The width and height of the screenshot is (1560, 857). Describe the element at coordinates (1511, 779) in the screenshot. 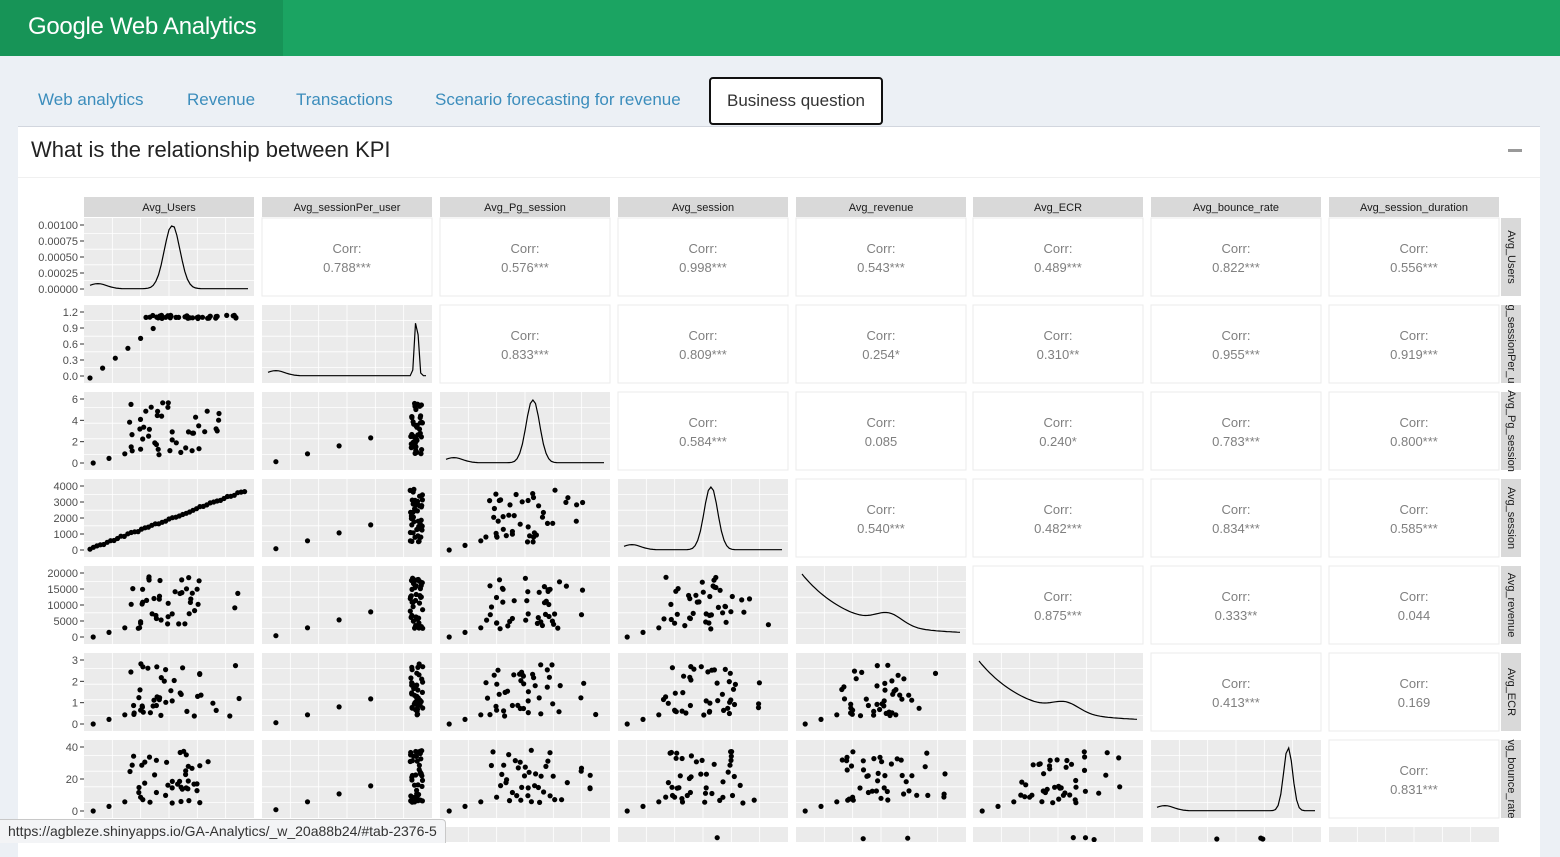

I see `row-strip-label: vg_bounce_rate` at that location.